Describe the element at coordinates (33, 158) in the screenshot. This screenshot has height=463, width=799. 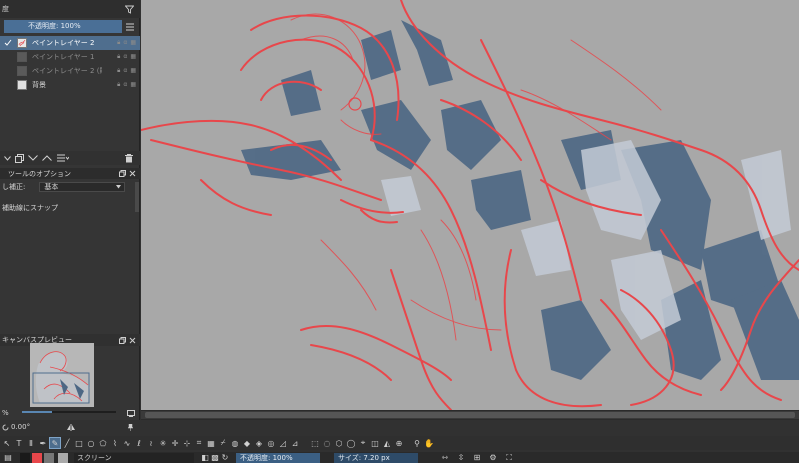
I see `move-down-icon` at that location.